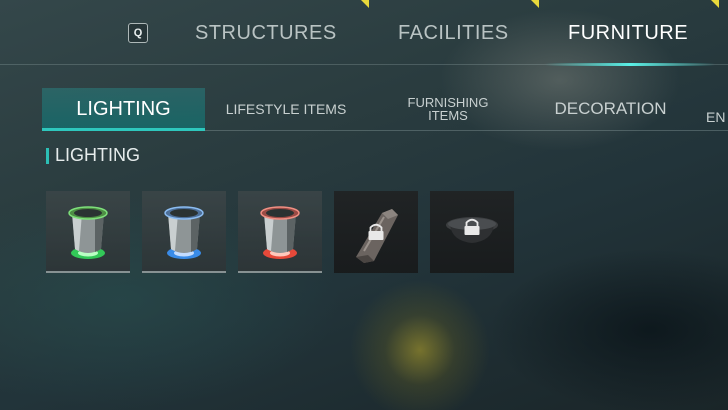 This screenshot has width=728, height=410. I want to click on section-marker, so click(47, 156).